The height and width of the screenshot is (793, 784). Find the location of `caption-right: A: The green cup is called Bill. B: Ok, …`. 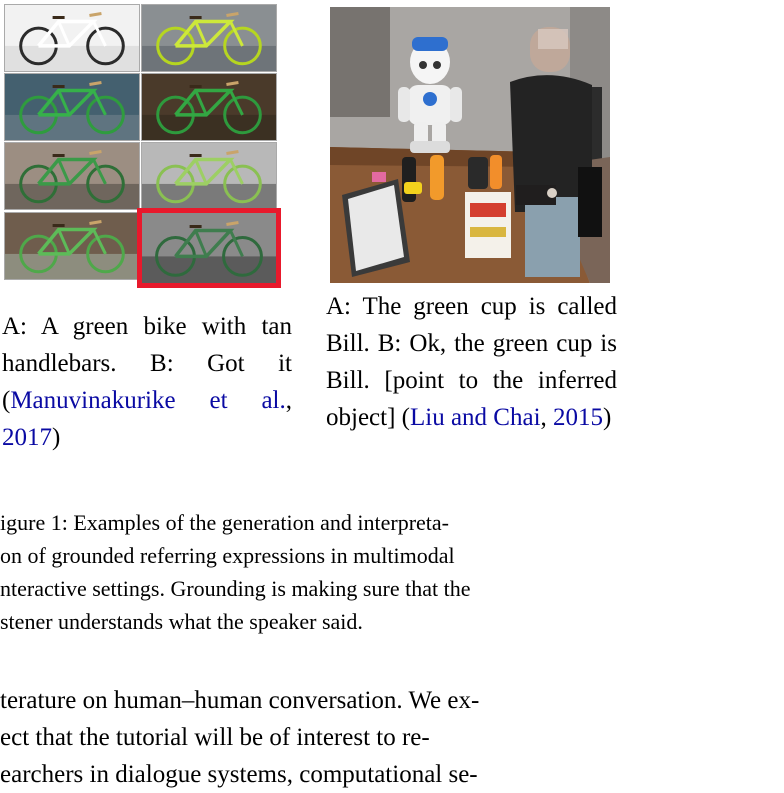

caption-right: A: The green cup is called Bill. B: Ok, … is located at coordinates (471, 362).